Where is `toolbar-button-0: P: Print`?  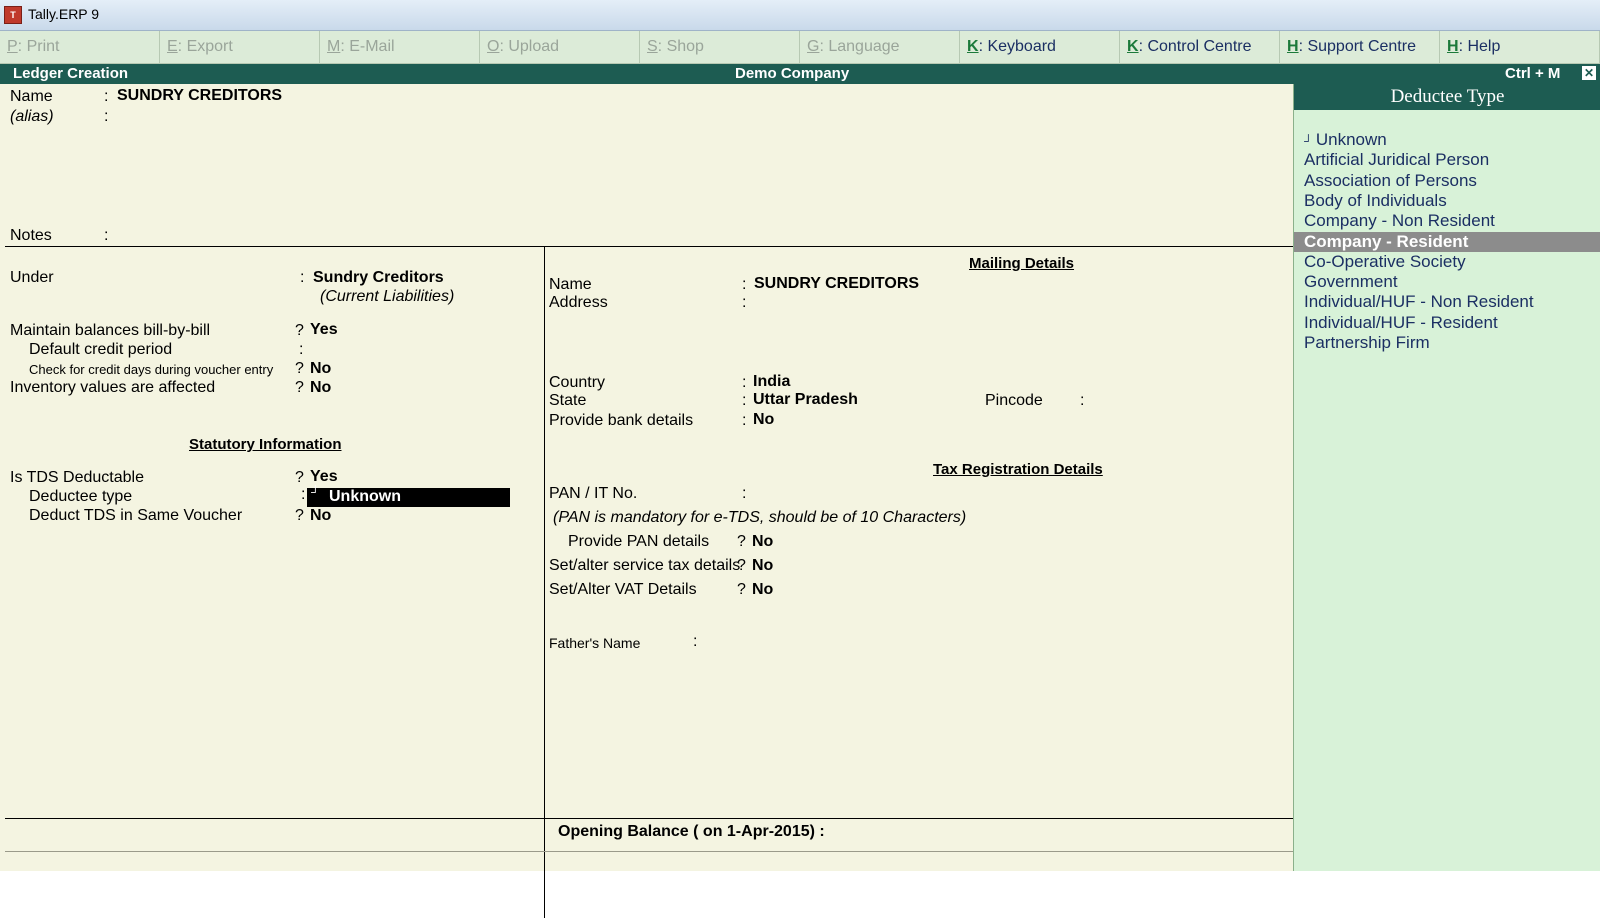 toolbar-button-0: P: Print is located at coordinates (80, 47).